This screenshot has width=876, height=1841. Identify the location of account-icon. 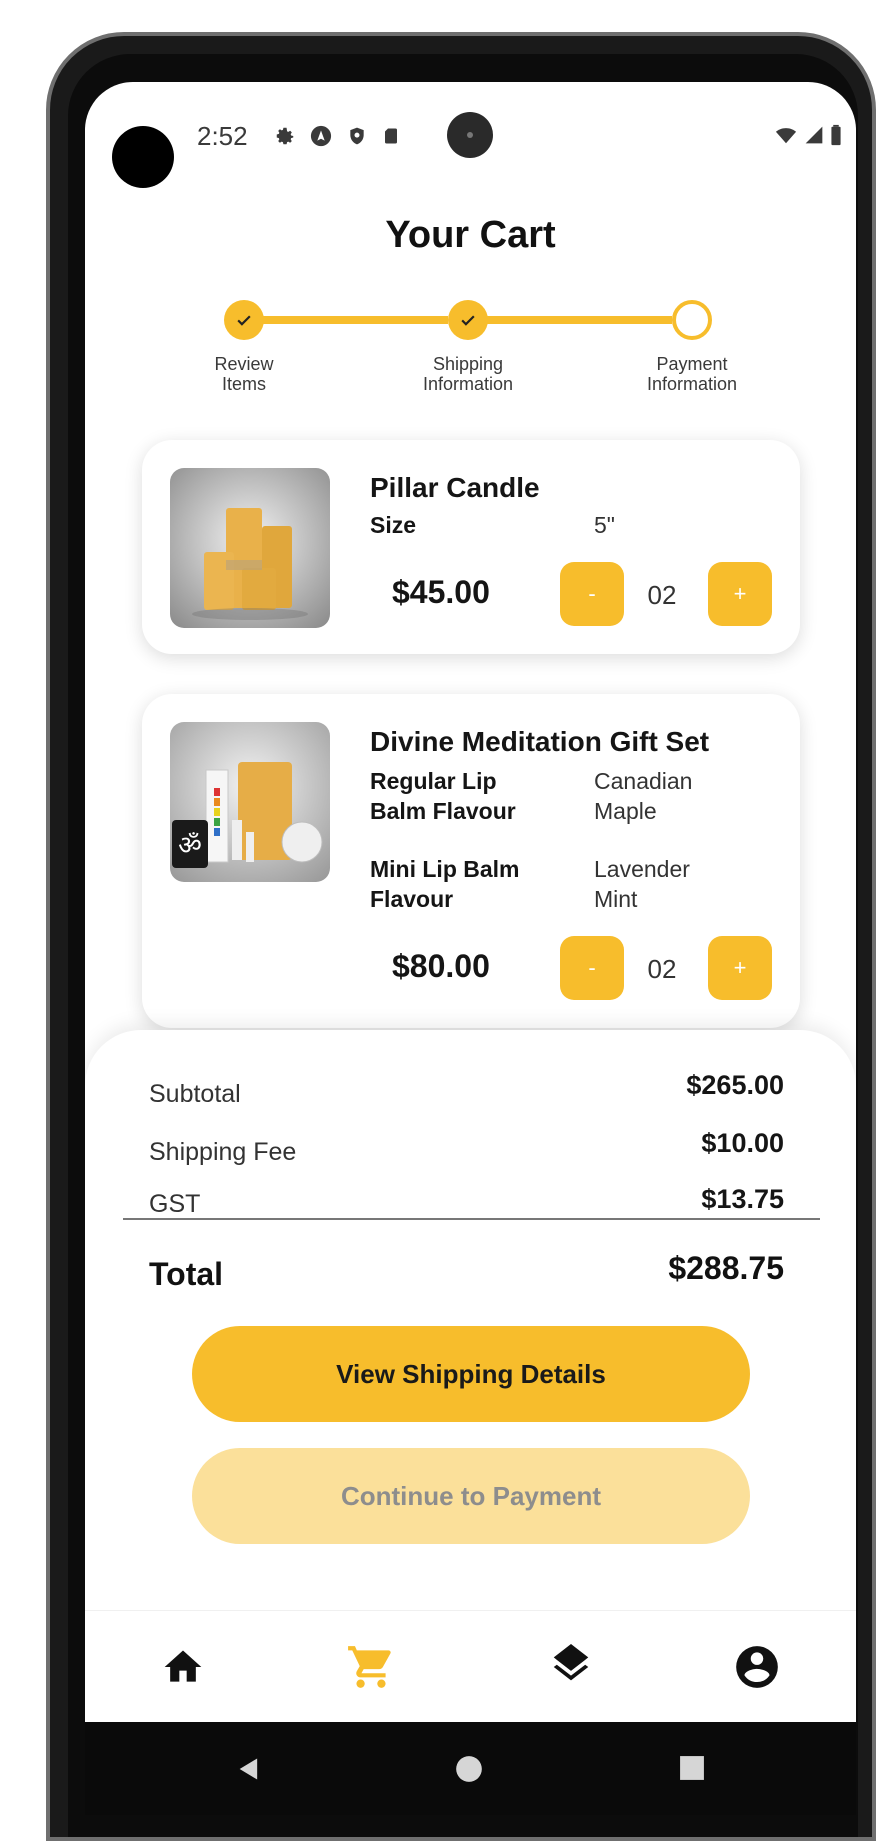
(757, 1667).